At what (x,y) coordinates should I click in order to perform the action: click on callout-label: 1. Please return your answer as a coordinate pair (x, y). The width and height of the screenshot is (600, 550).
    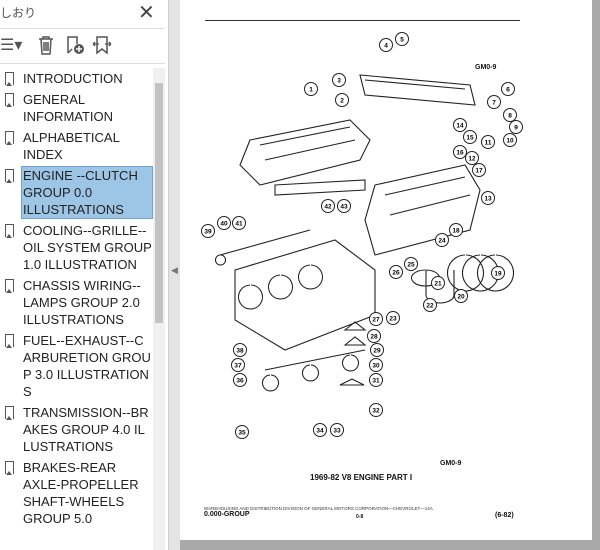
    Looking at the image, I should click on (311, 90).